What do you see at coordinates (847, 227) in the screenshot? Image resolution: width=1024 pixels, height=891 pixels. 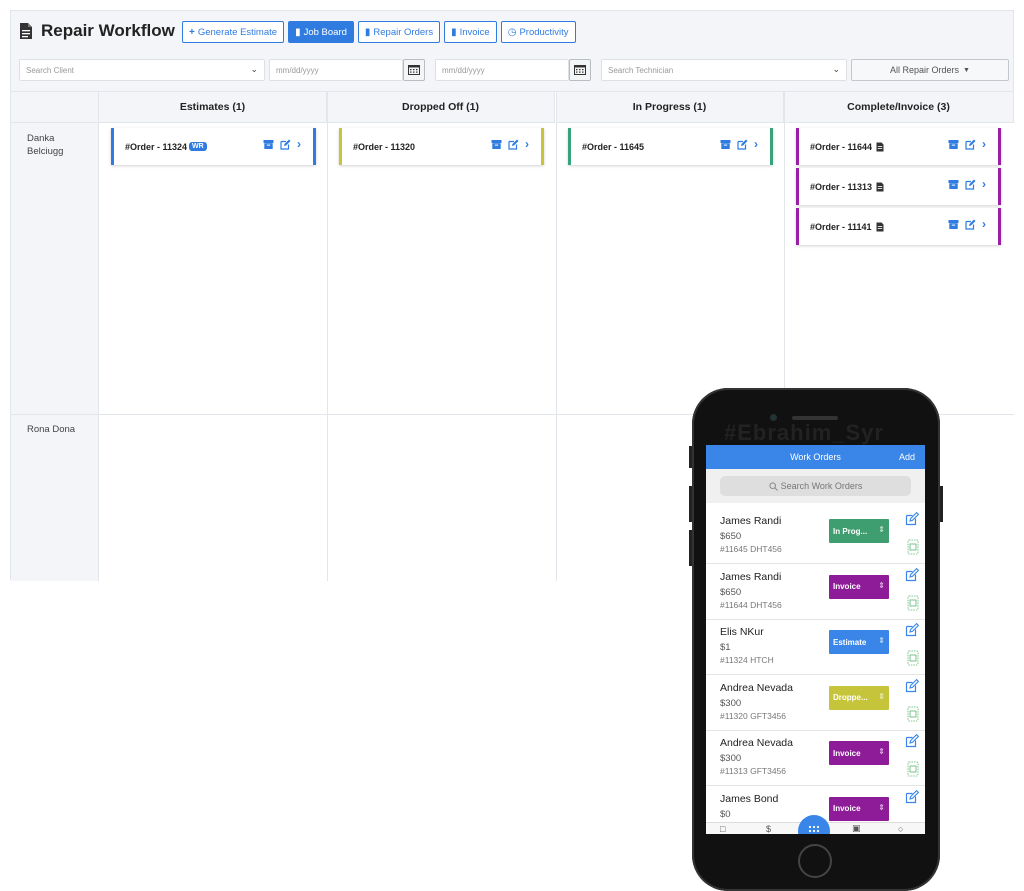 I see `order-number-group: #Order - 11141` at bounding box center [847, 227].